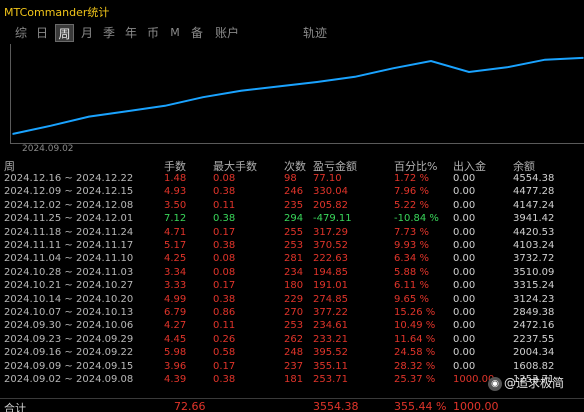 This screenshot has width=584, height=412. I want to click on cell-pnl: 317.29, so click(330, 232).